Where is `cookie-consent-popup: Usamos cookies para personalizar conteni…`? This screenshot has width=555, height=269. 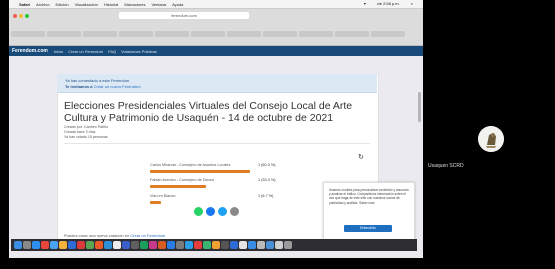
cookie-consent-popup: Usamos cookies para personalizar conteni… is located at coordinates (369, 212).